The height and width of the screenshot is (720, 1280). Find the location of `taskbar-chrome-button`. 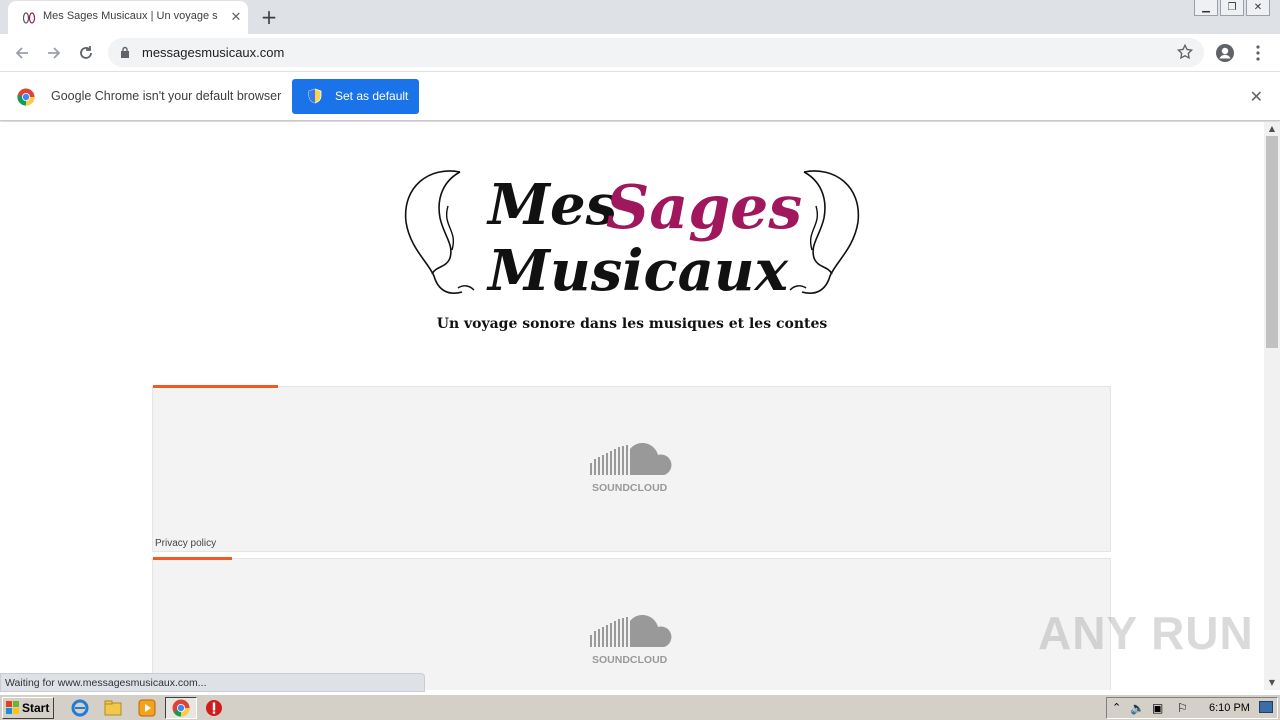

taskbar-chrome-button is located at coordinates (181, 708).